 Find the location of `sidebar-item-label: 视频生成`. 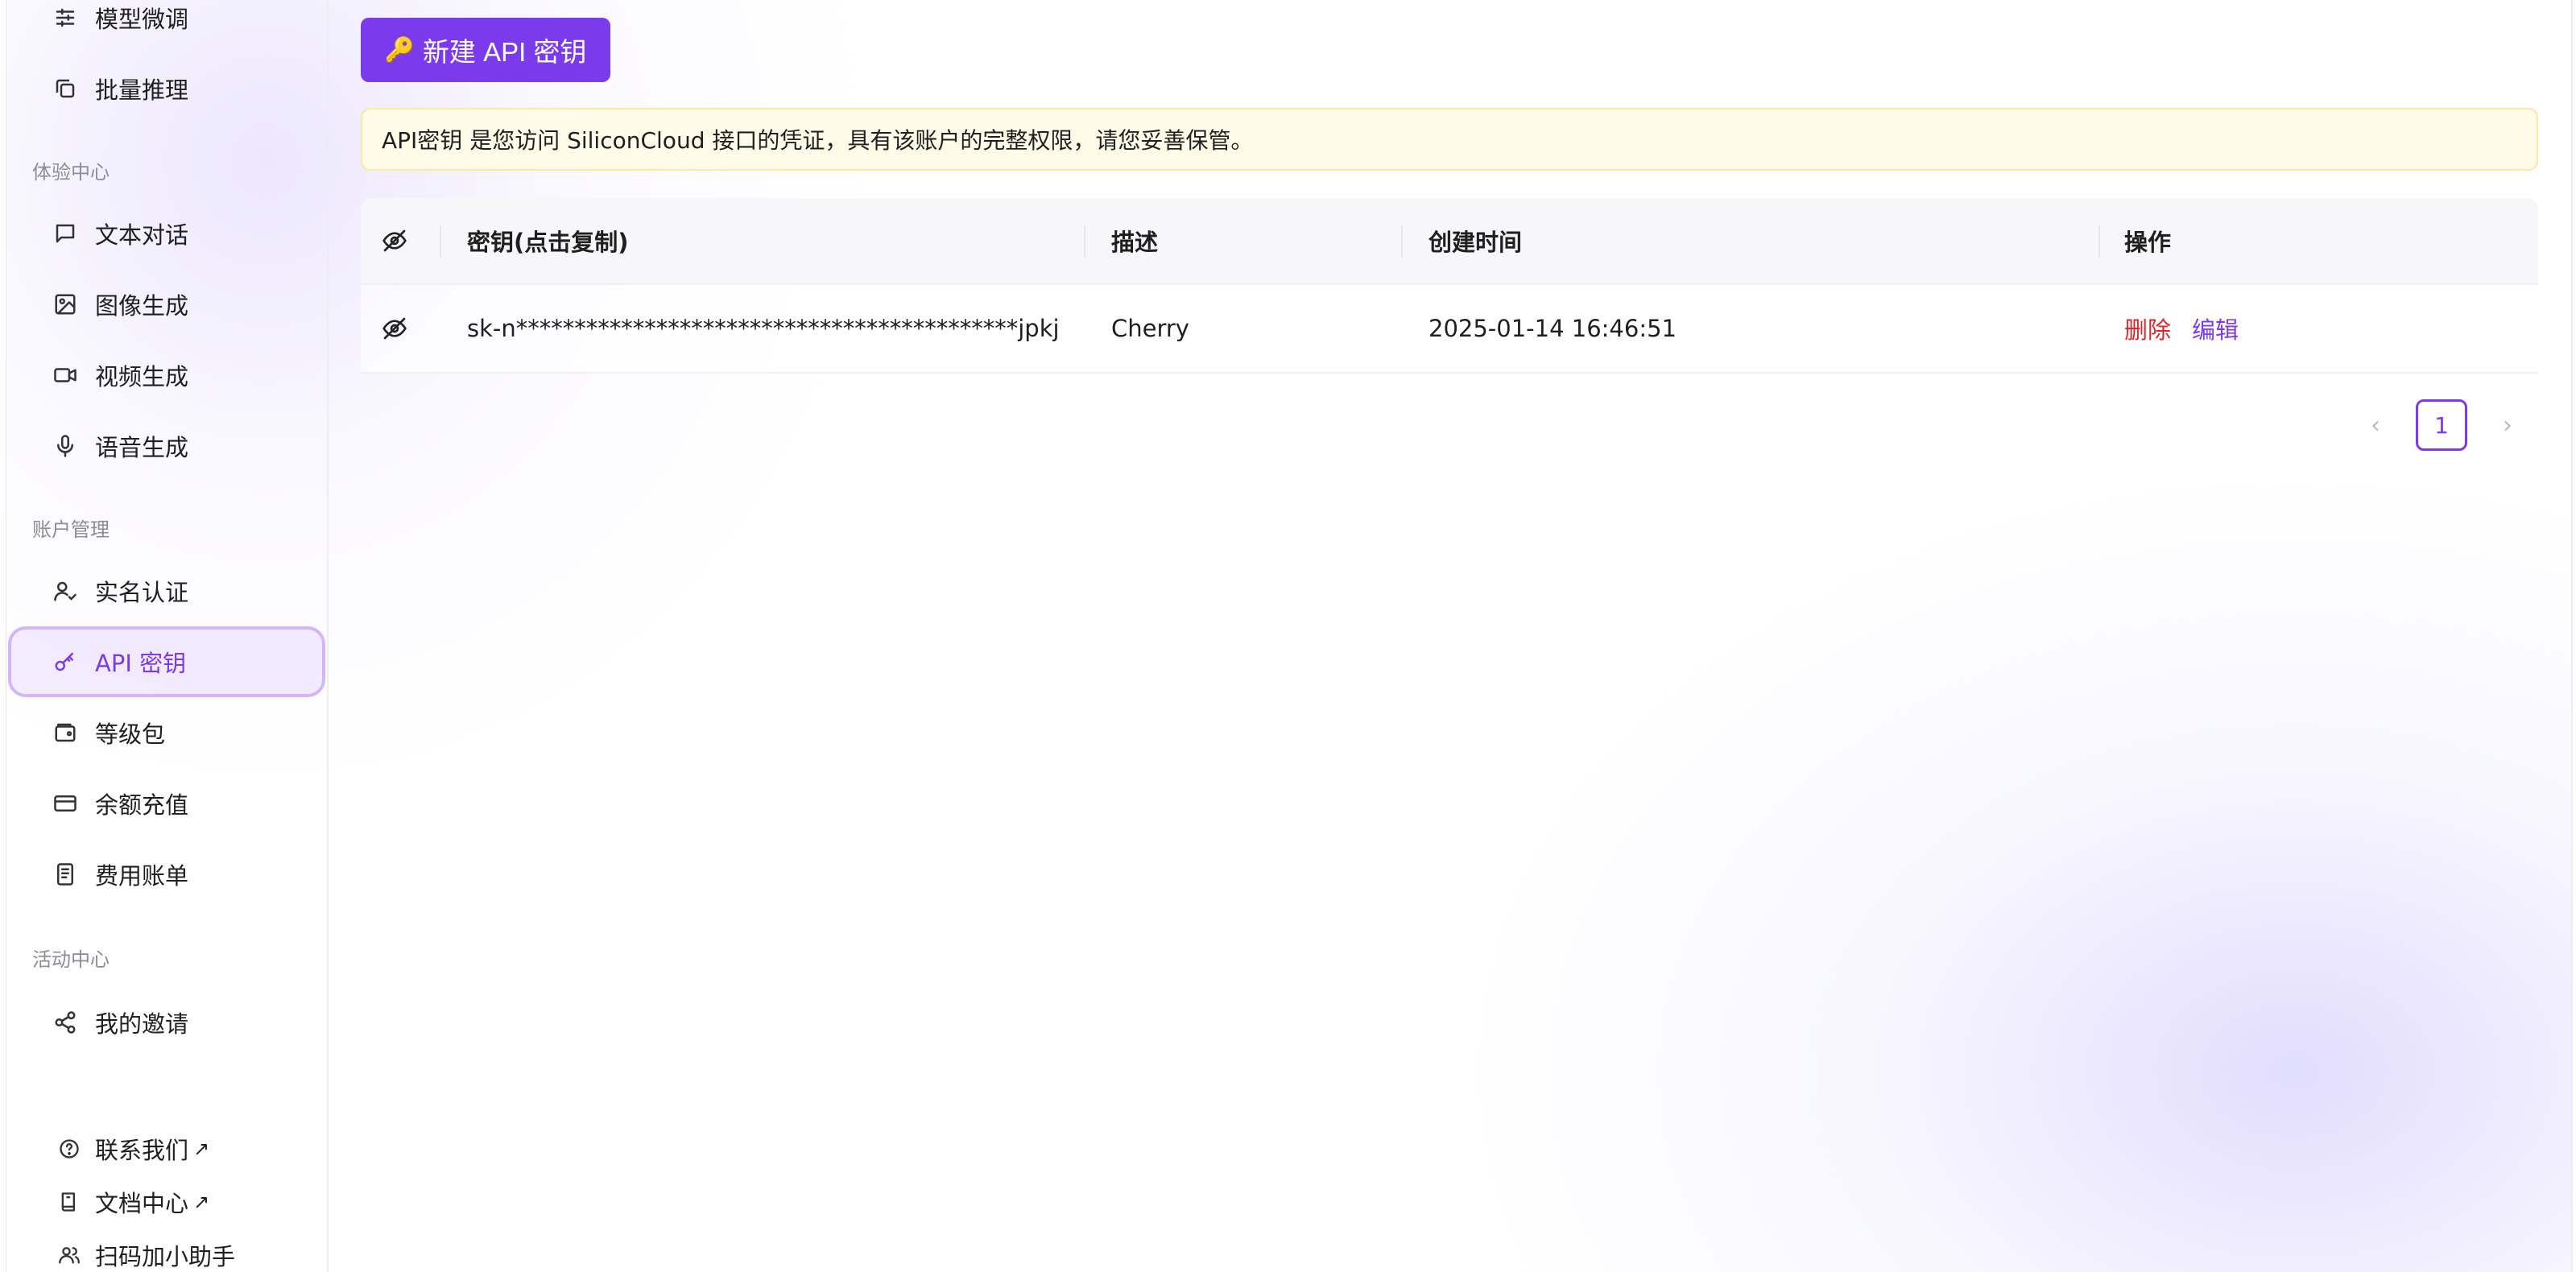

sidebar-item-label: 视频生成 is located at coordinates (142, 376).